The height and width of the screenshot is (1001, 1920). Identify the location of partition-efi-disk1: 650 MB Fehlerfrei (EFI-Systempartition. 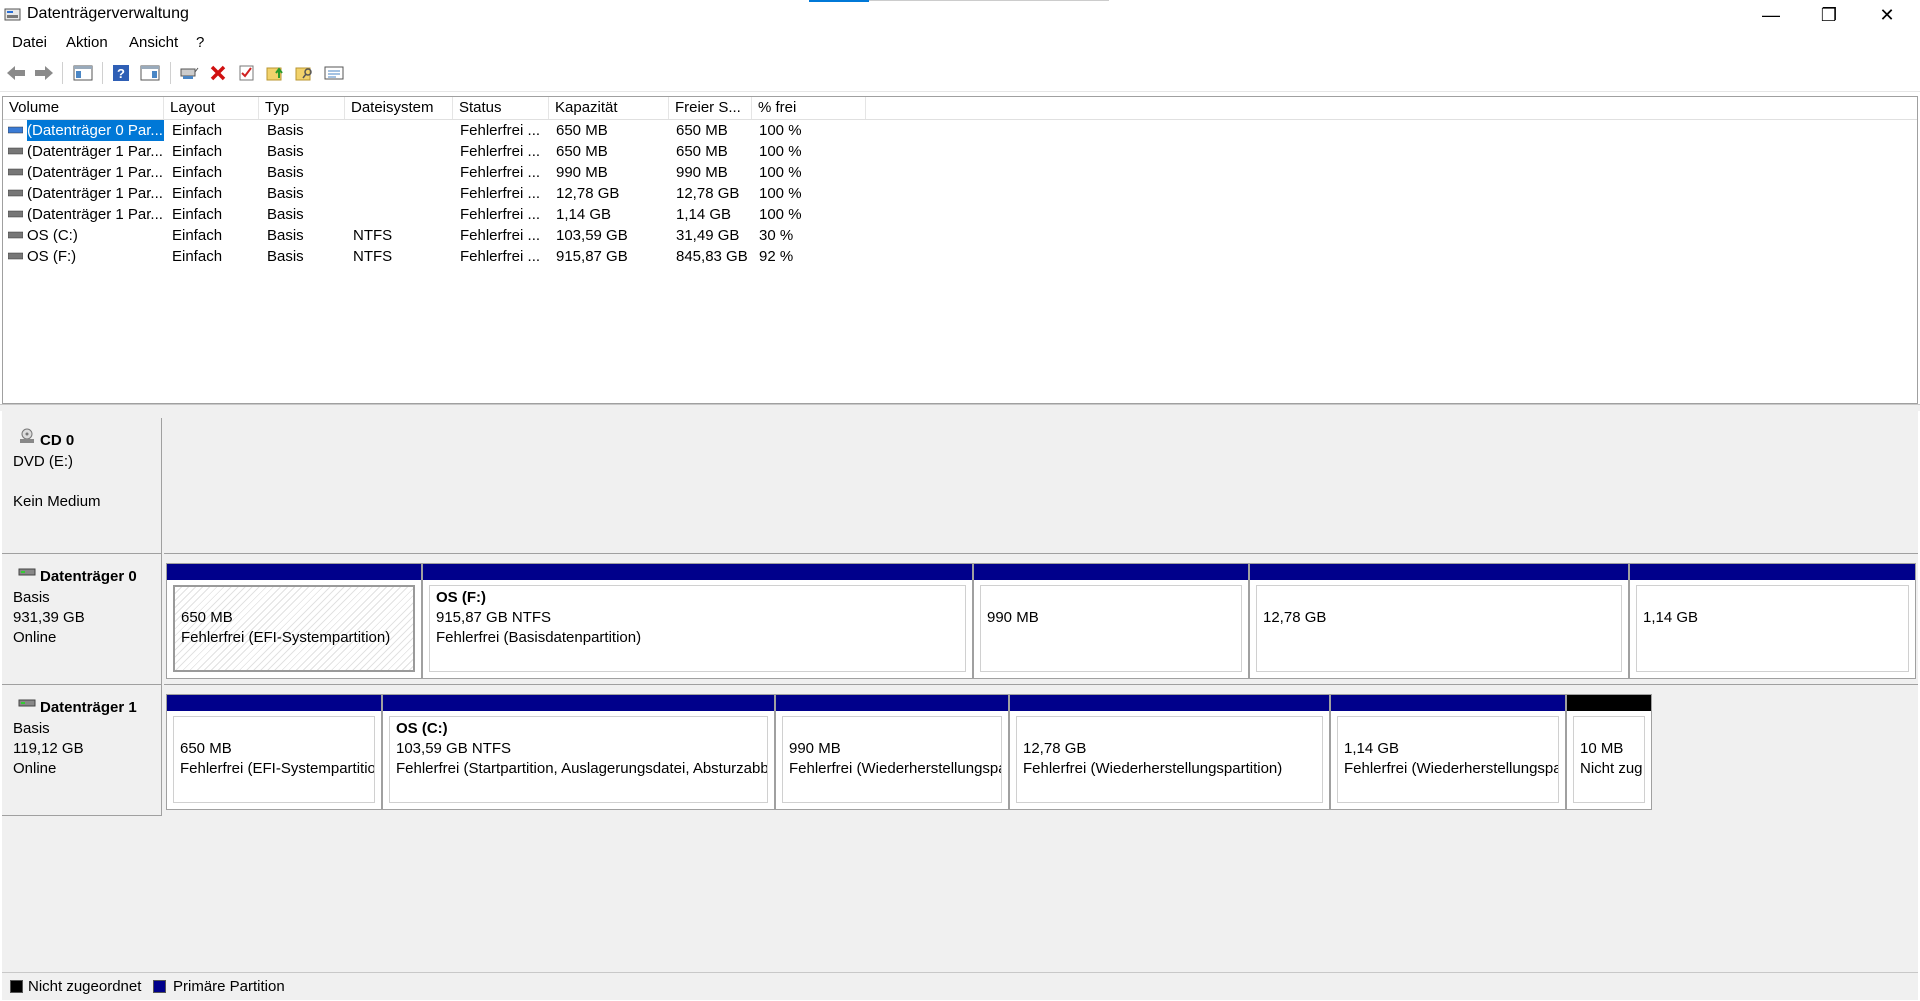
(274, 752).